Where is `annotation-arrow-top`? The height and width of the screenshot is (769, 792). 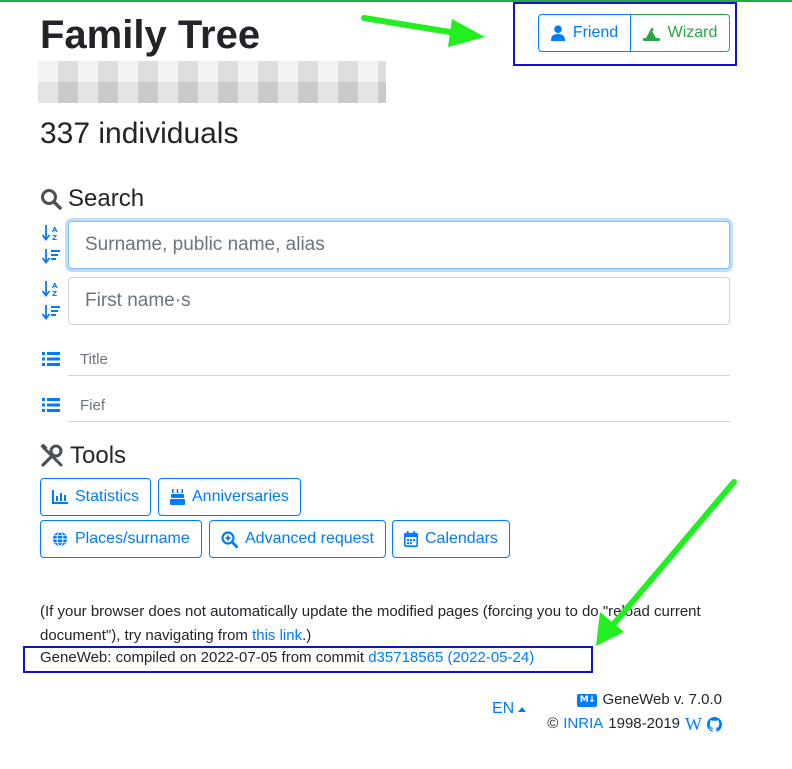
annotation-arrow-top is located at coordinates (413, 26).